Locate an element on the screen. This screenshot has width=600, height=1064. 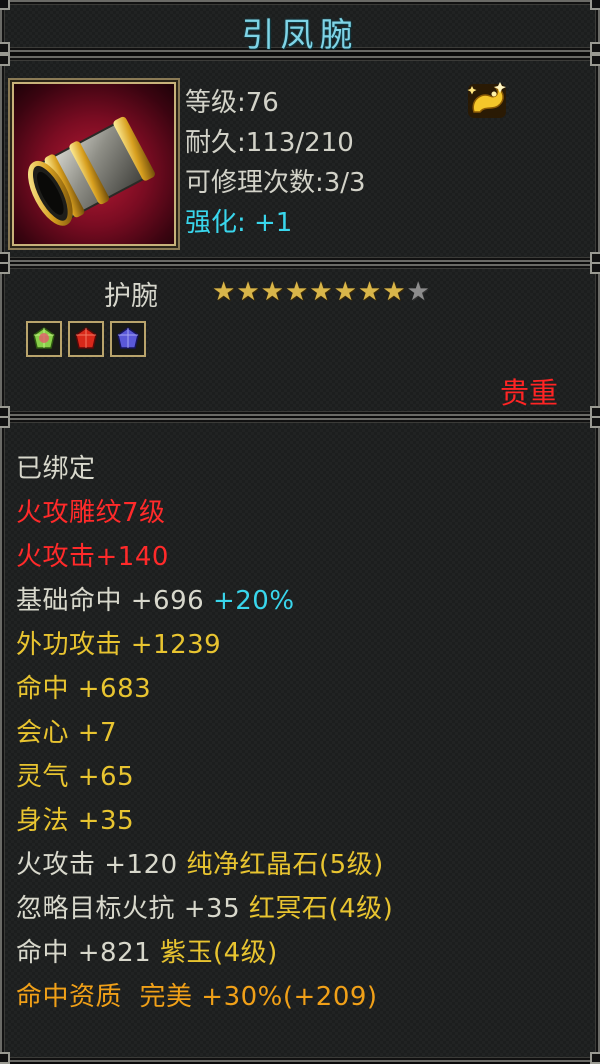
bracer-icon is located at coordinates (94, 164).